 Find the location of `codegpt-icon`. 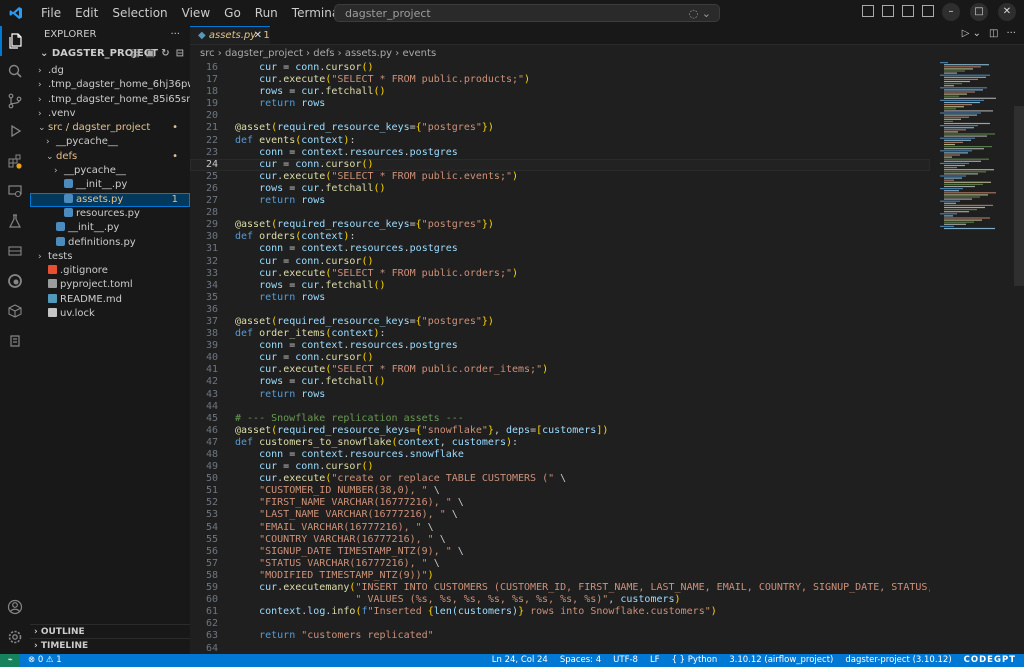

codegpt-icon is located at coordinates (15, 341).